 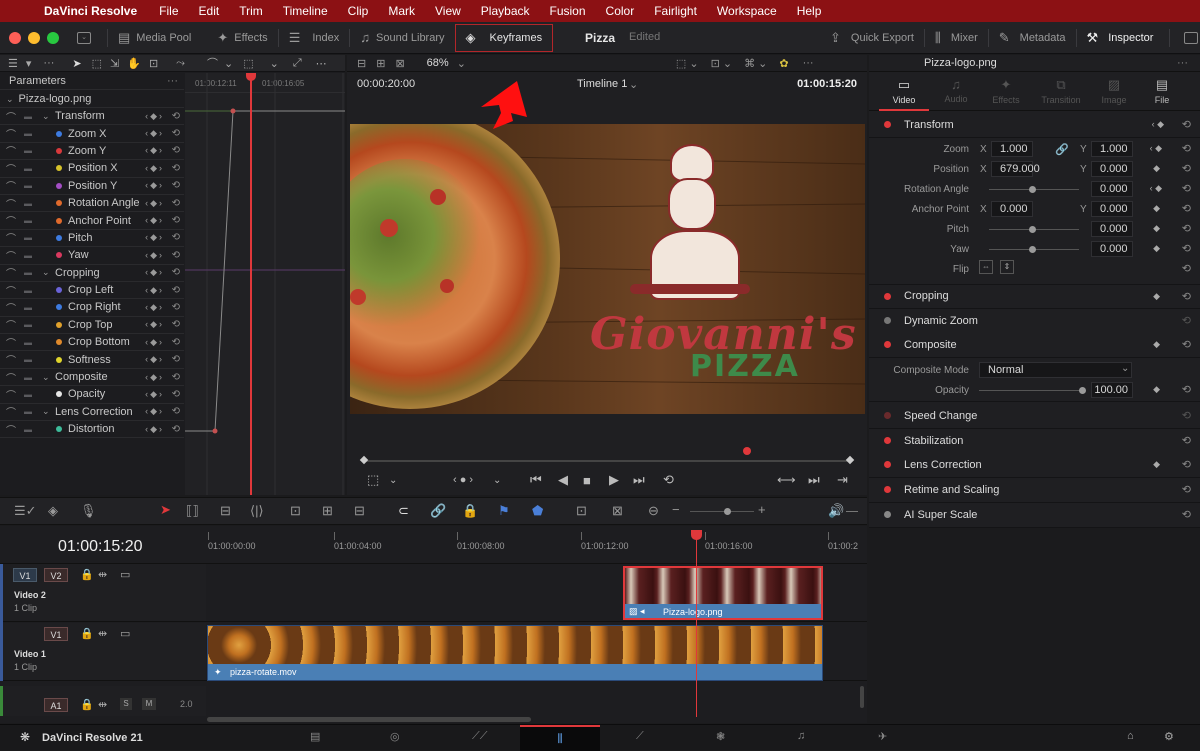 What do you see at coordinates (1156, 208) in the screenshot?
I see `anchor-keyframe-icon: ◆` at bounding box center [1156, 208].